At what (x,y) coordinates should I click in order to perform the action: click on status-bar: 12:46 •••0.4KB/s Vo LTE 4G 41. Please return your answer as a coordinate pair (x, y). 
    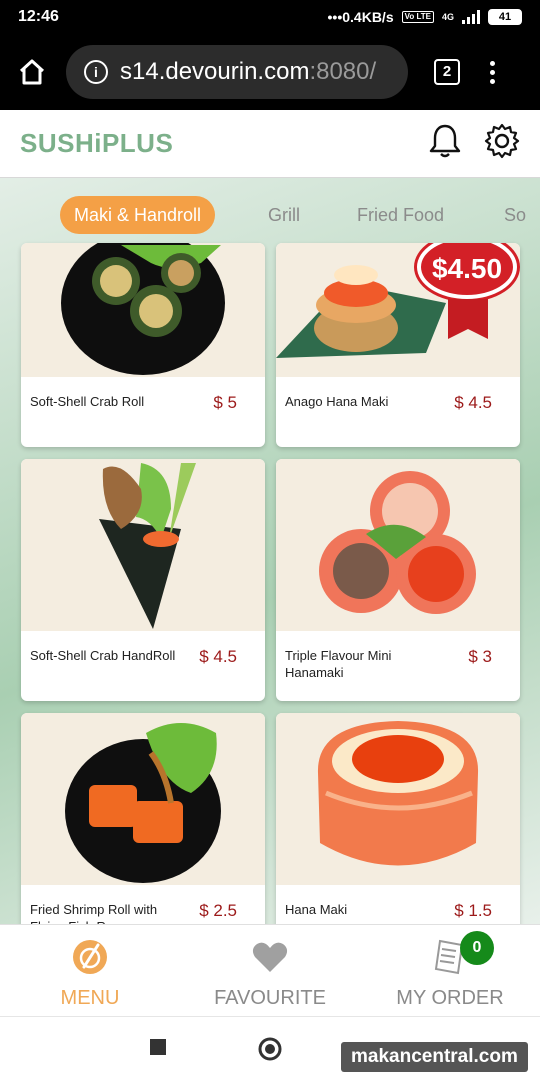
    Looking at the image, I should click on (270, 17).